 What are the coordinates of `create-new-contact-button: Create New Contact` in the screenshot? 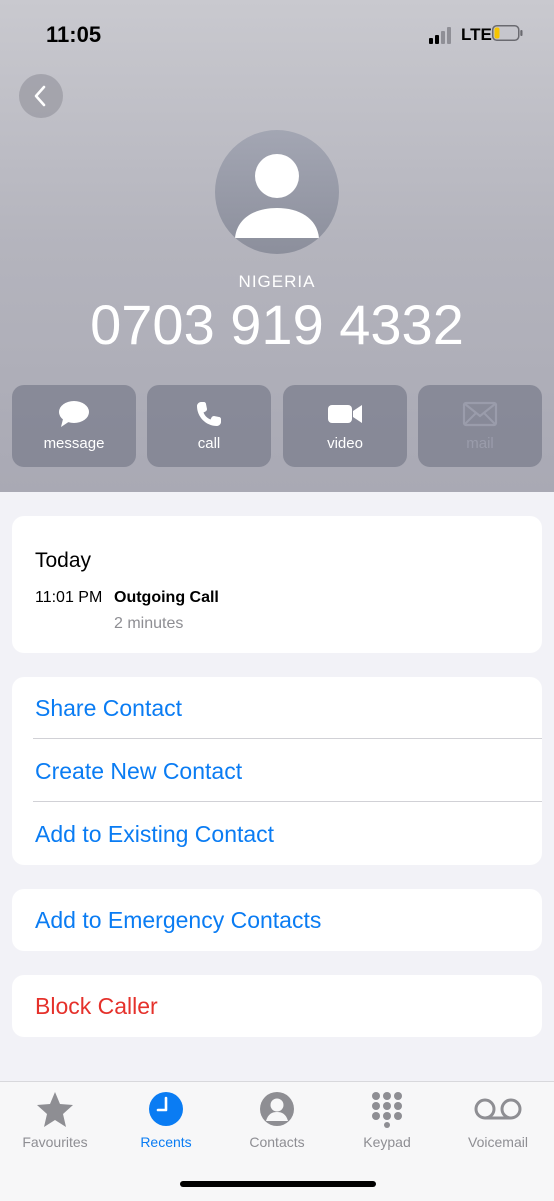 It's located at (277, 771).